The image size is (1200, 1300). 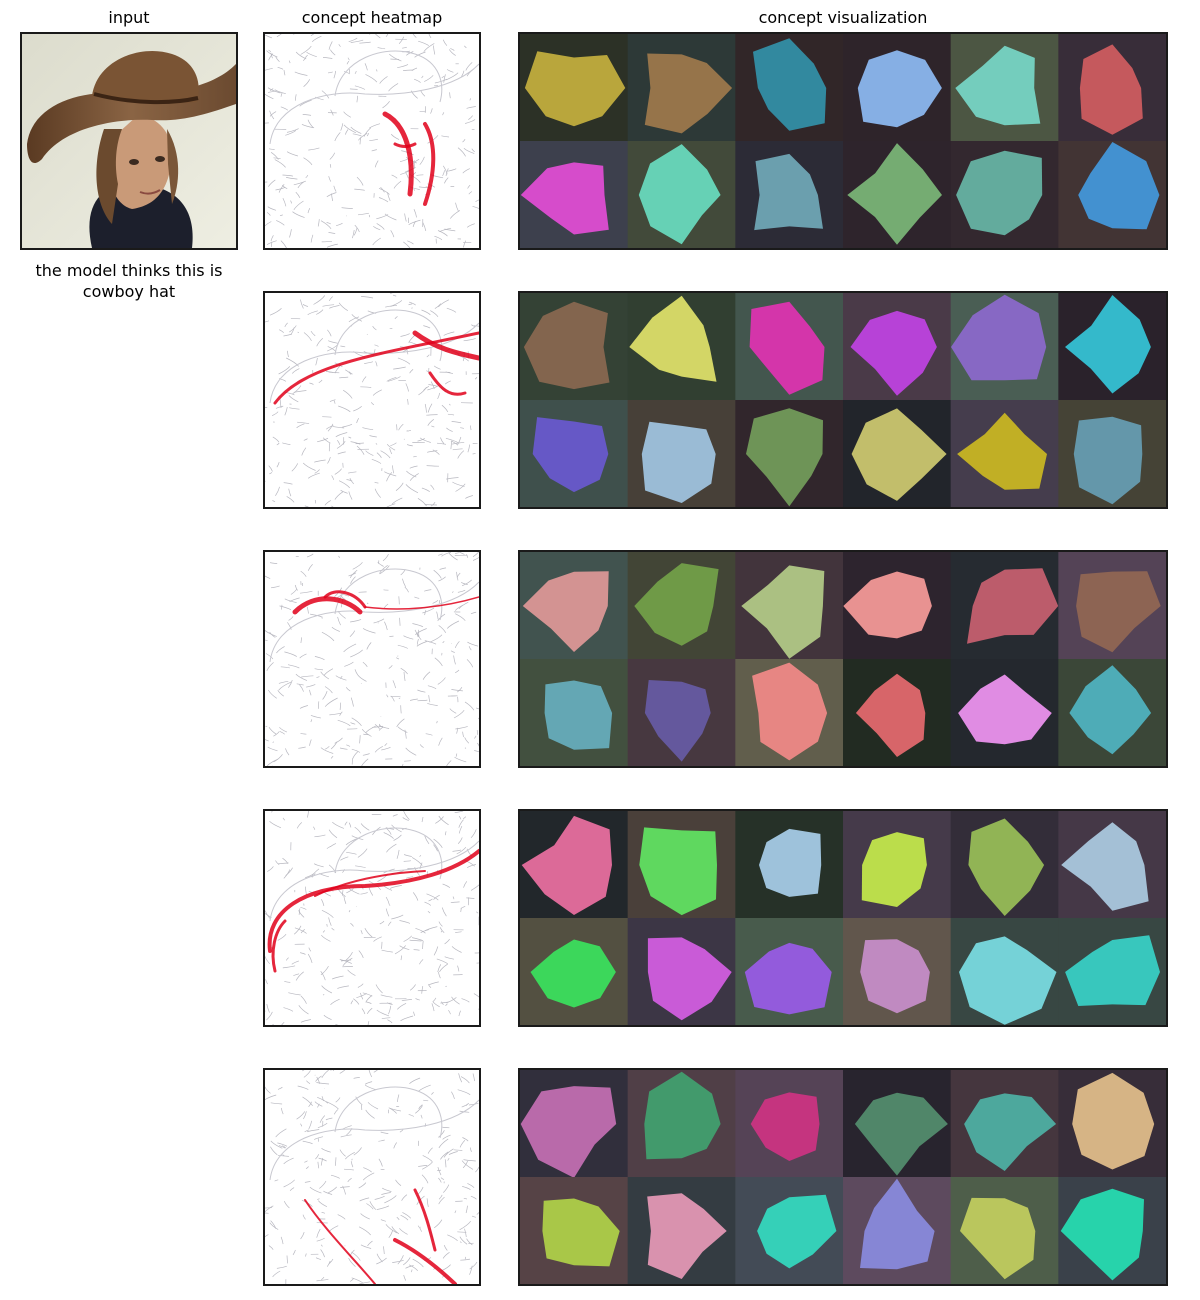 I want to click on tile-blue-folder, so click(x=681, y=712).